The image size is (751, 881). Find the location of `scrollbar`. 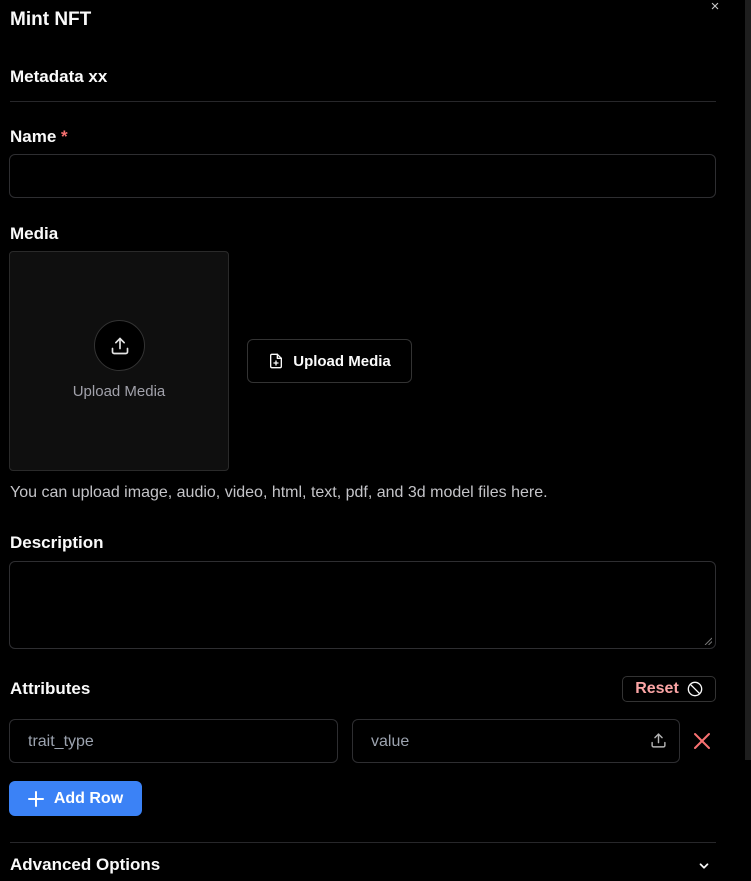

scrollbar is located at coordinates (748, 380).